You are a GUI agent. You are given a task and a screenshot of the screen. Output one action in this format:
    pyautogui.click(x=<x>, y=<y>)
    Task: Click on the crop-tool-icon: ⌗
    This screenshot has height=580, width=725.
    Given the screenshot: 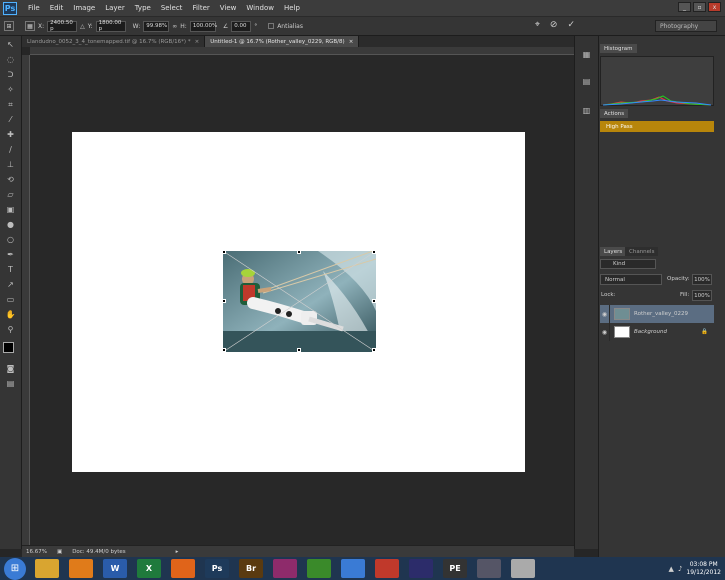 What is the action you would take?
    pyautogui.click(x=11, y=104)
    